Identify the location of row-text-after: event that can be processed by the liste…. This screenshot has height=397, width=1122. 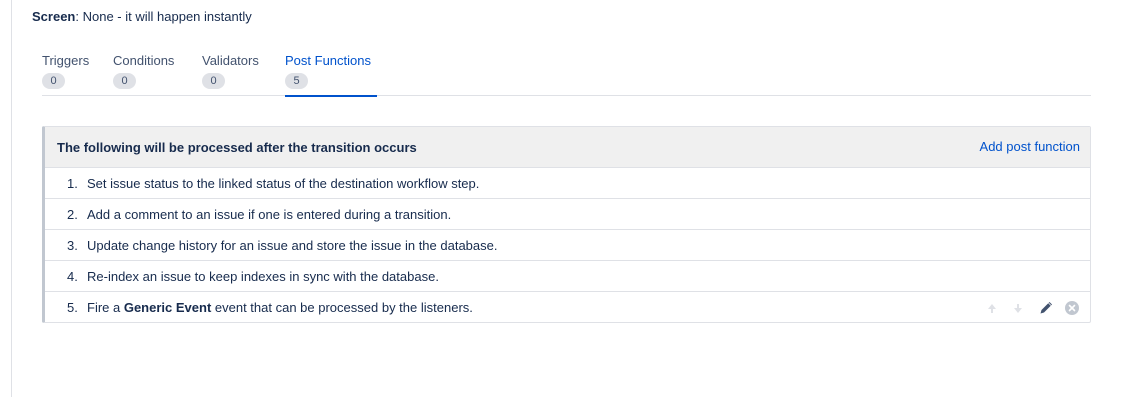
(342, 307).